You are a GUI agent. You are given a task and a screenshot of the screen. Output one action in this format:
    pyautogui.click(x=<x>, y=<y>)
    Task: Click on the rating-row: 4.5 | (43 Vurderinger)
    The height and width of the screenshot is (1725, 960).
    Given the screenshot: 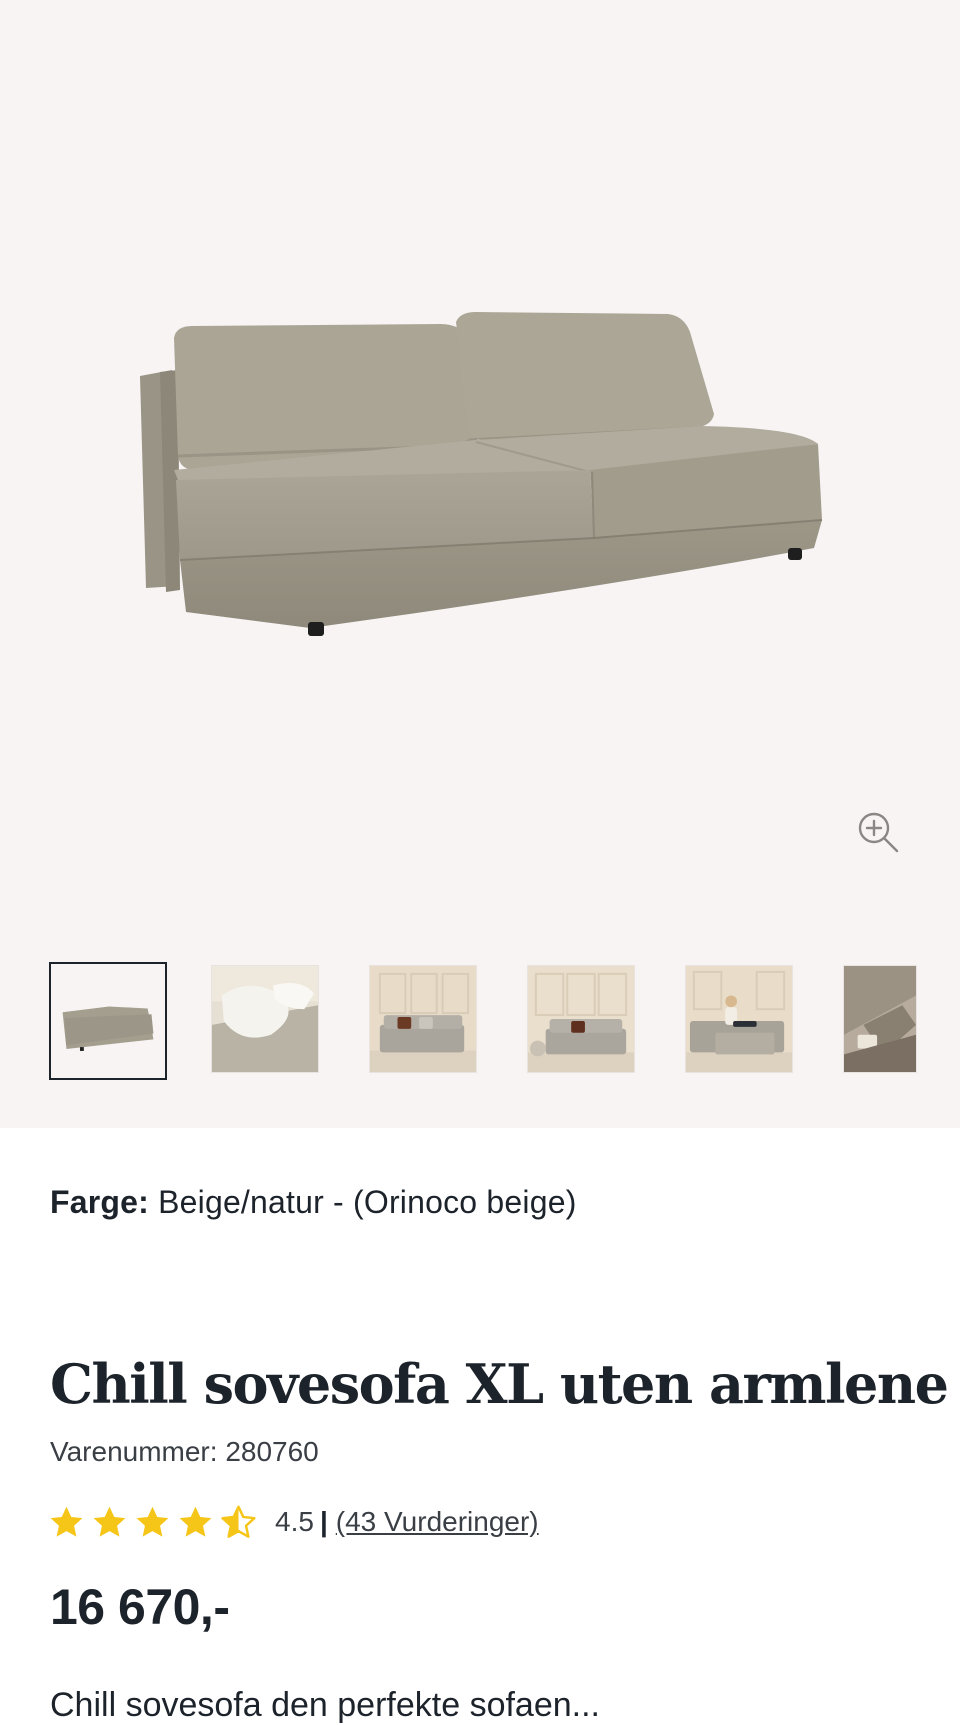 What is the action you would take?
    pyautogui.click(x=293, y=1522)
    